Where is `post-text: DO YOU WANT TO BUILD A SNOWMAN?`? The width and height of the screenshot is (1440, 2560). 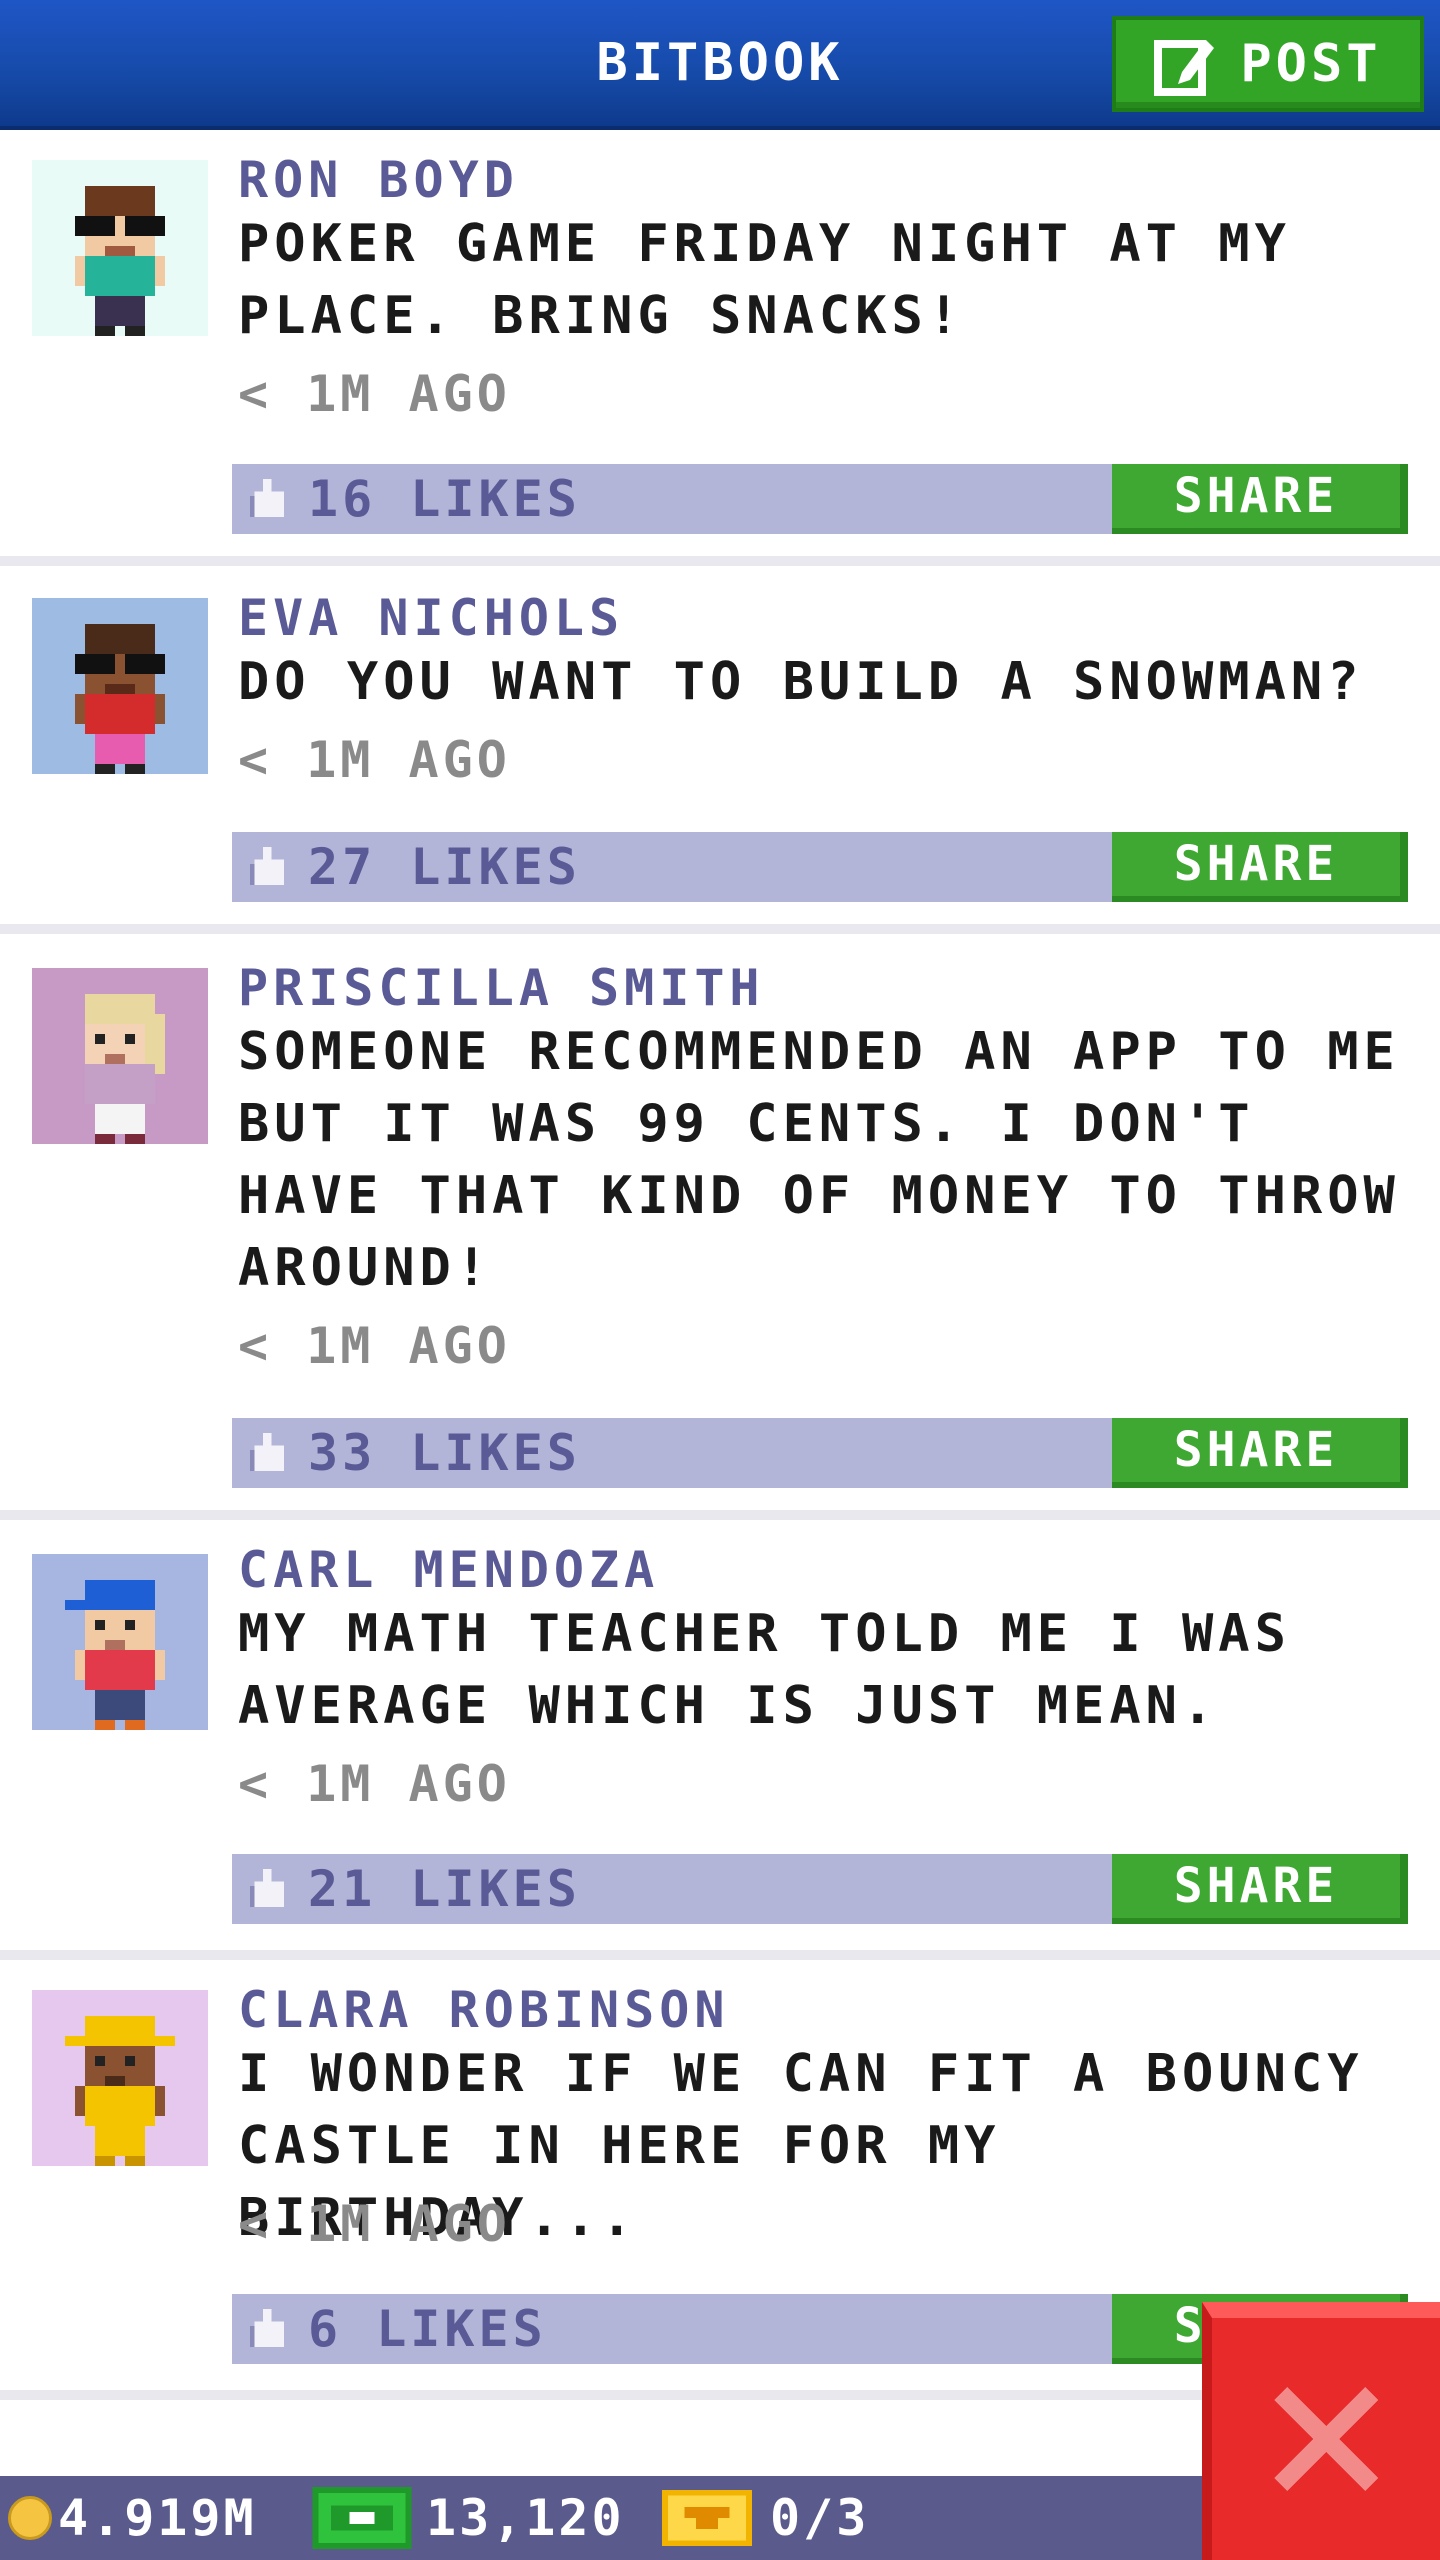
post-text: DO YOU WANT TO BUILD A SNOWMAN? is located at coordinates (801, 682).